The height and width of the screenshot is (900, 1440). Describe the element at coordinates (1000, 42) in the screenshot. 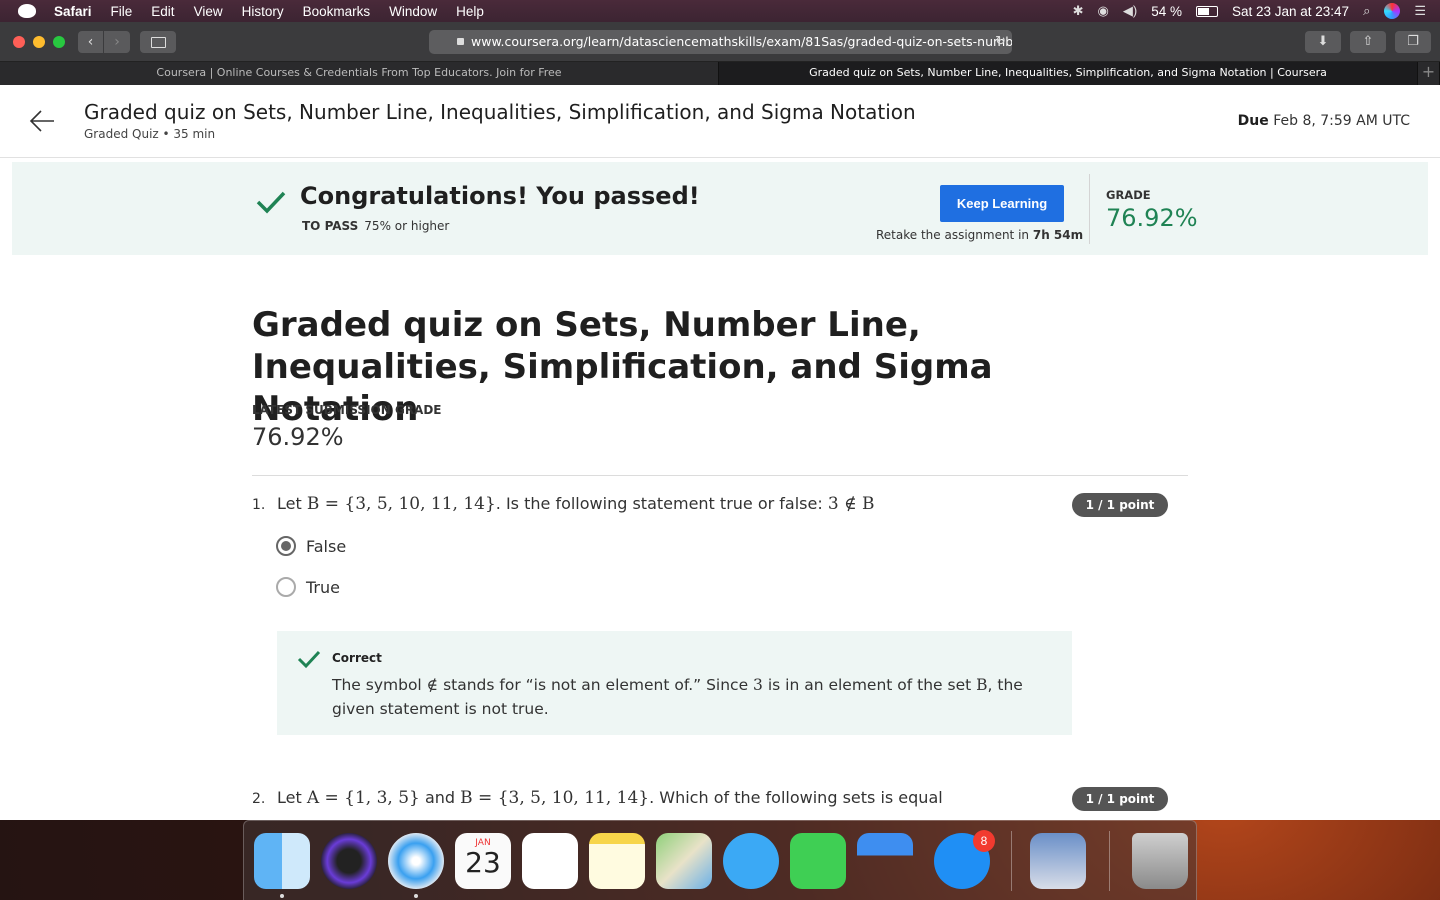

I see `reload-icon: ↻` at that location.